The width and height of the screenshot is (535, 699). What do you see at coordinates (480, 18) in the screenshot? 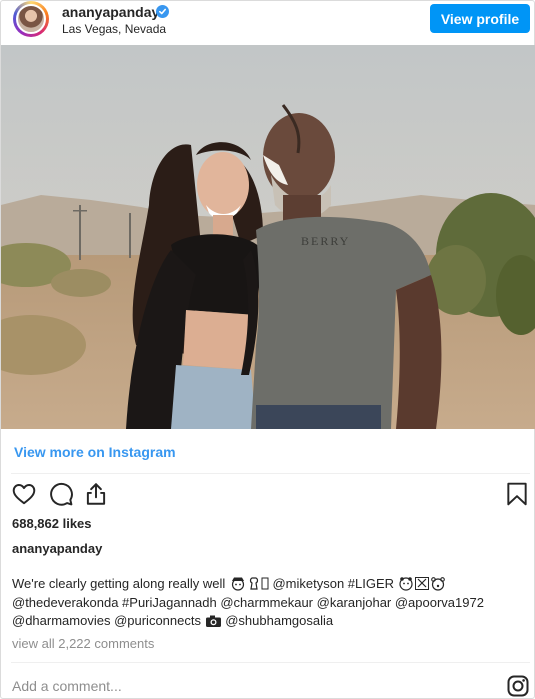
I see `view-profile-button: View profile` at bounding box center [480, 18].